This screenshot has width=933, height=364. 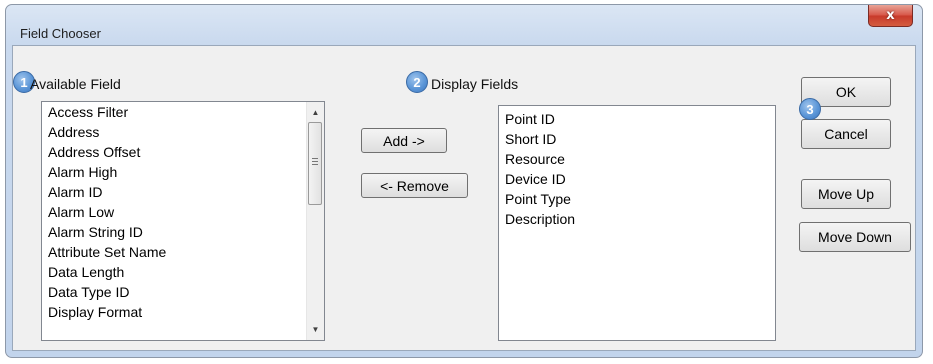 What do you see at coordinates (637, 119) in the screenshot?
I see `display-field-item: Point ID` at bounding box center [637, 119].